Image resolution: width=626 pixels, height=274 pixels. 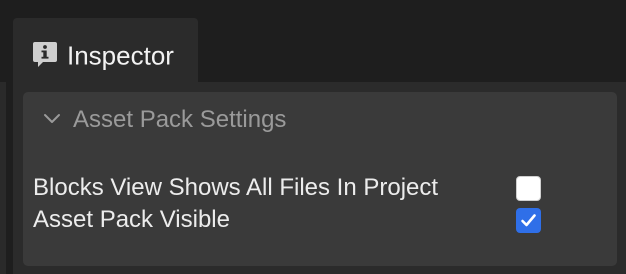 I want to click on checkmark-icon, so click(x=528, y=220).